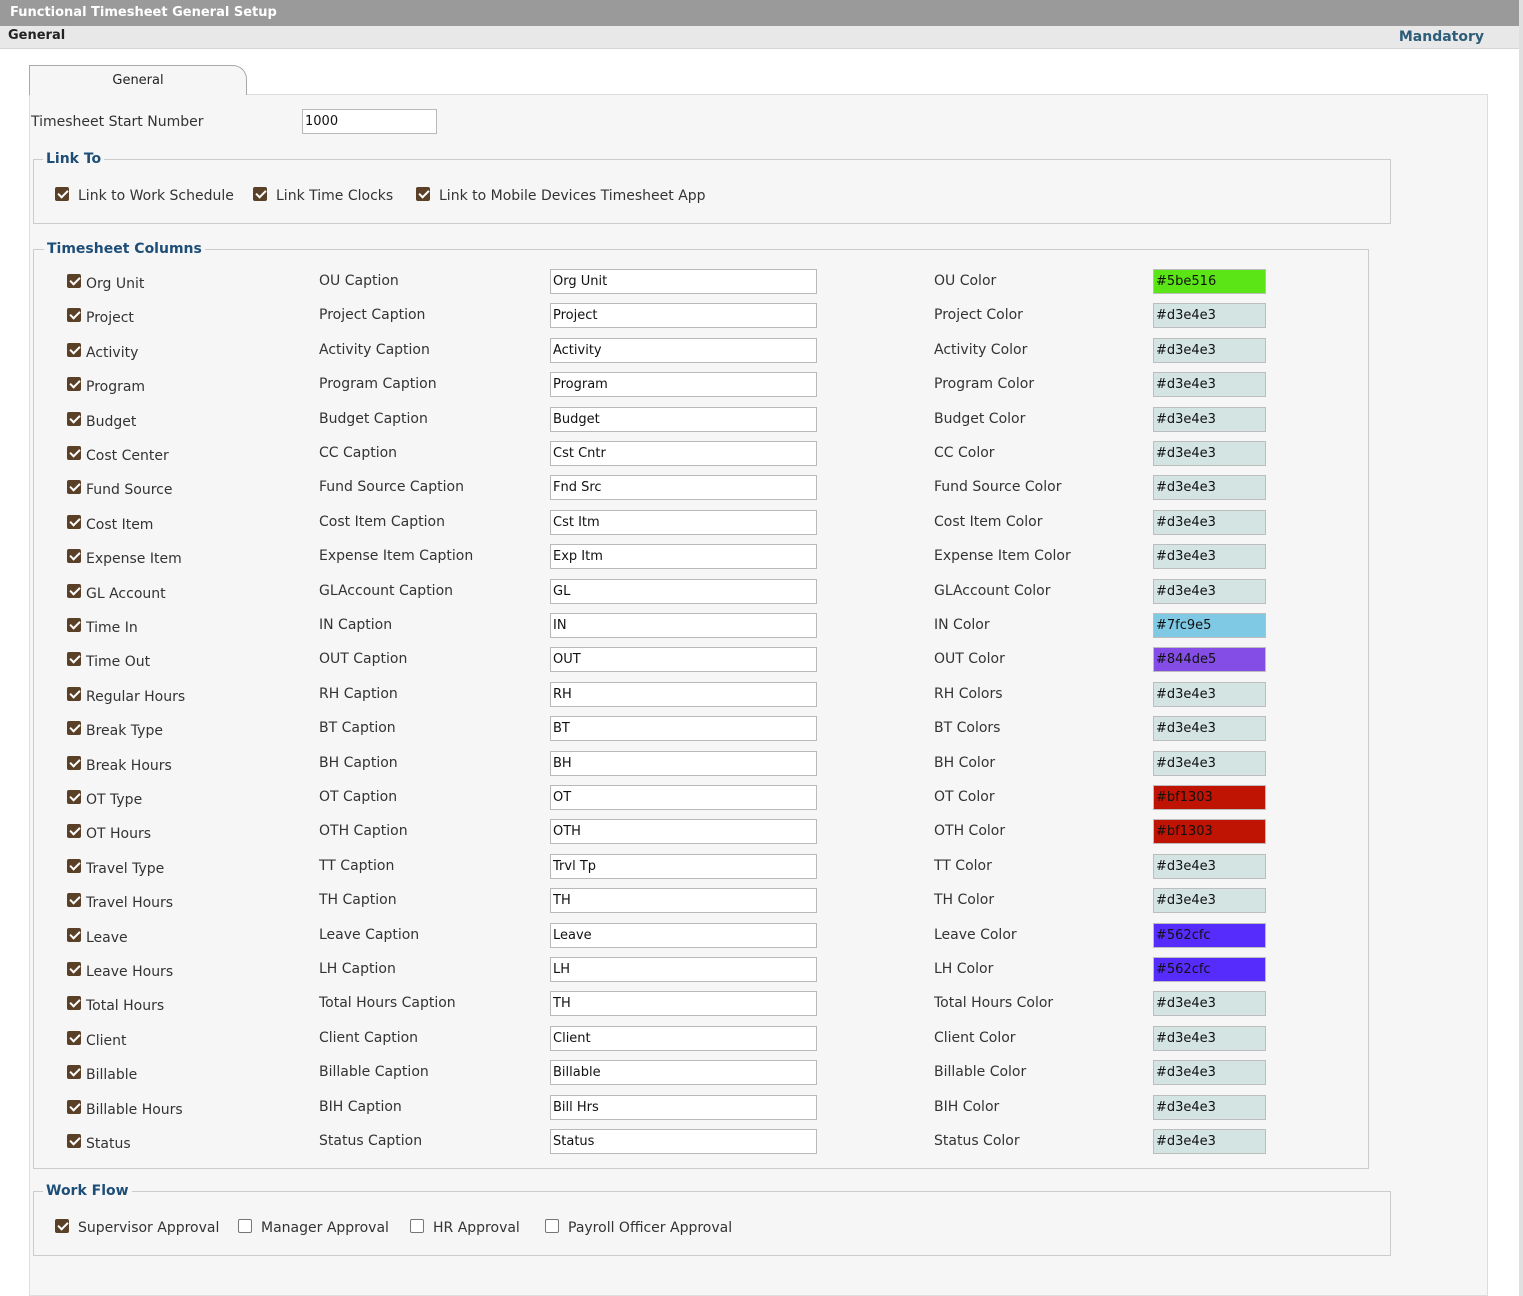 This screenshot has height=1296, width=1523. Describe the element at coordinates (683, 315) in the screenshot. I see `caption-input: Project` at that location.